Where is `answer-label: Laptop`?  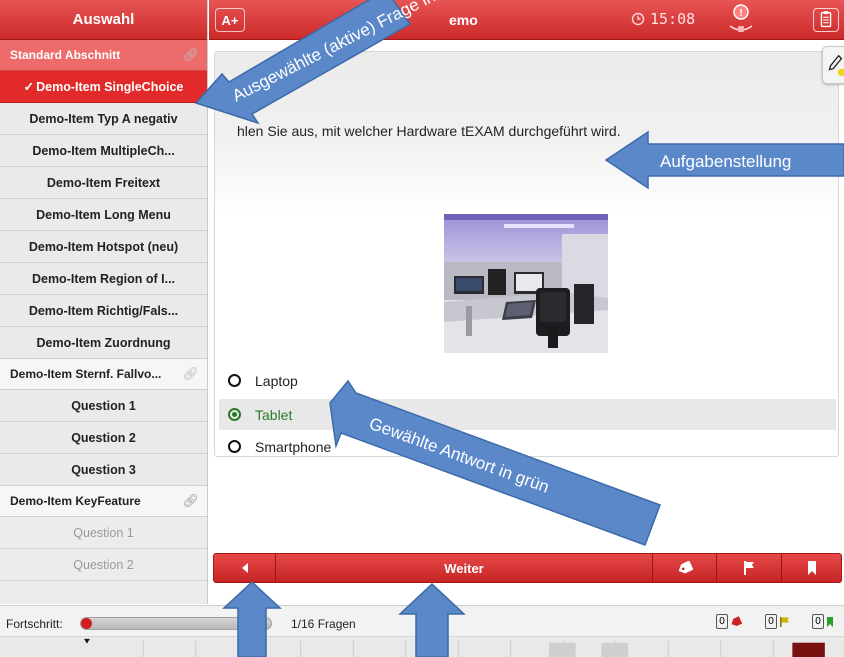
answer-label: Laptop is located at coordinates (276, 380).